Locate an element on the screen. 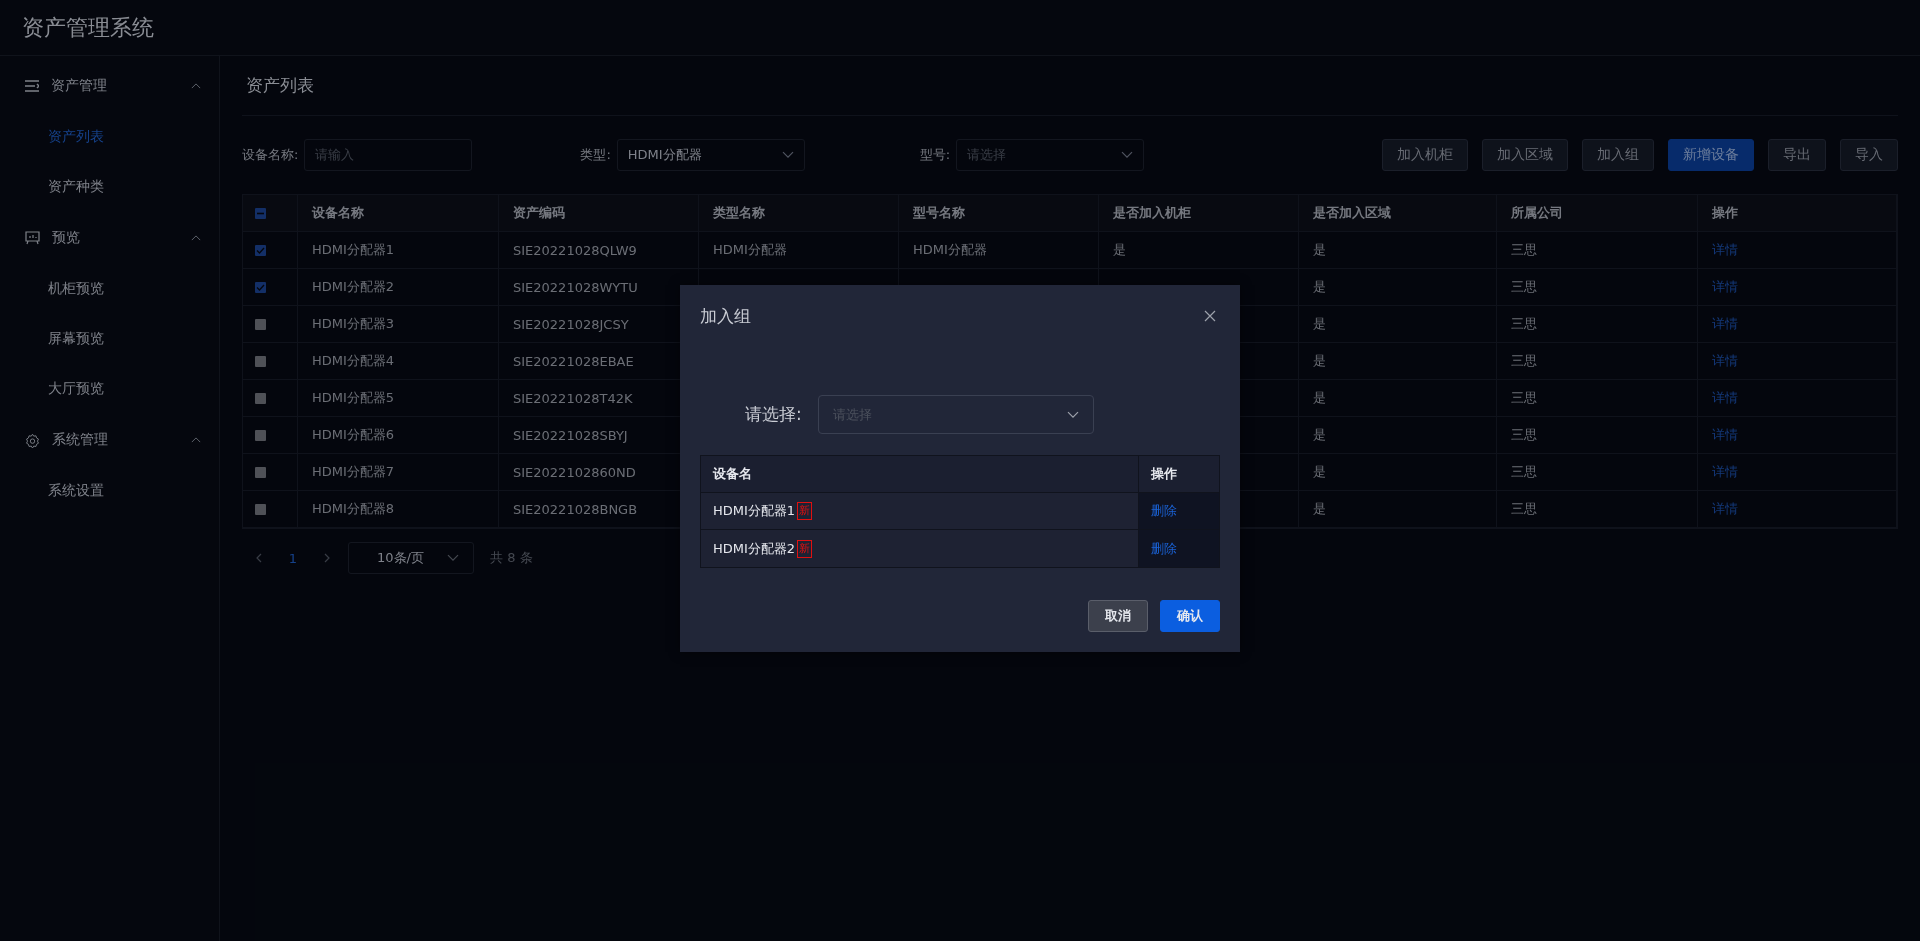 This screenshot has width=1920, height=941. column-header: 类型名称 is located at coordinates (799, 213).